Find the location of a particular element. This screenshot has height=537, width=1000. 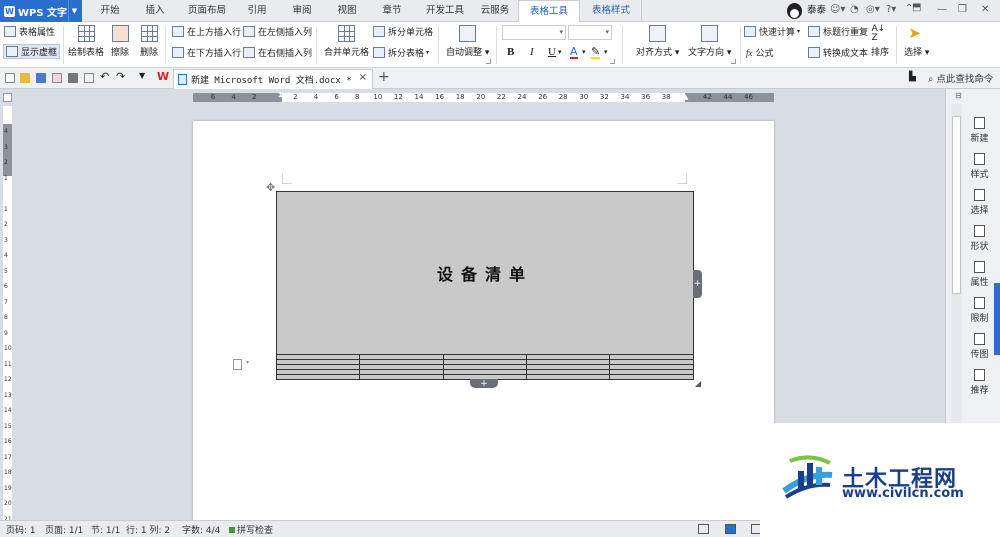

insert-row-above-button: 在上方插入行 is located at coordinates (206, 31).